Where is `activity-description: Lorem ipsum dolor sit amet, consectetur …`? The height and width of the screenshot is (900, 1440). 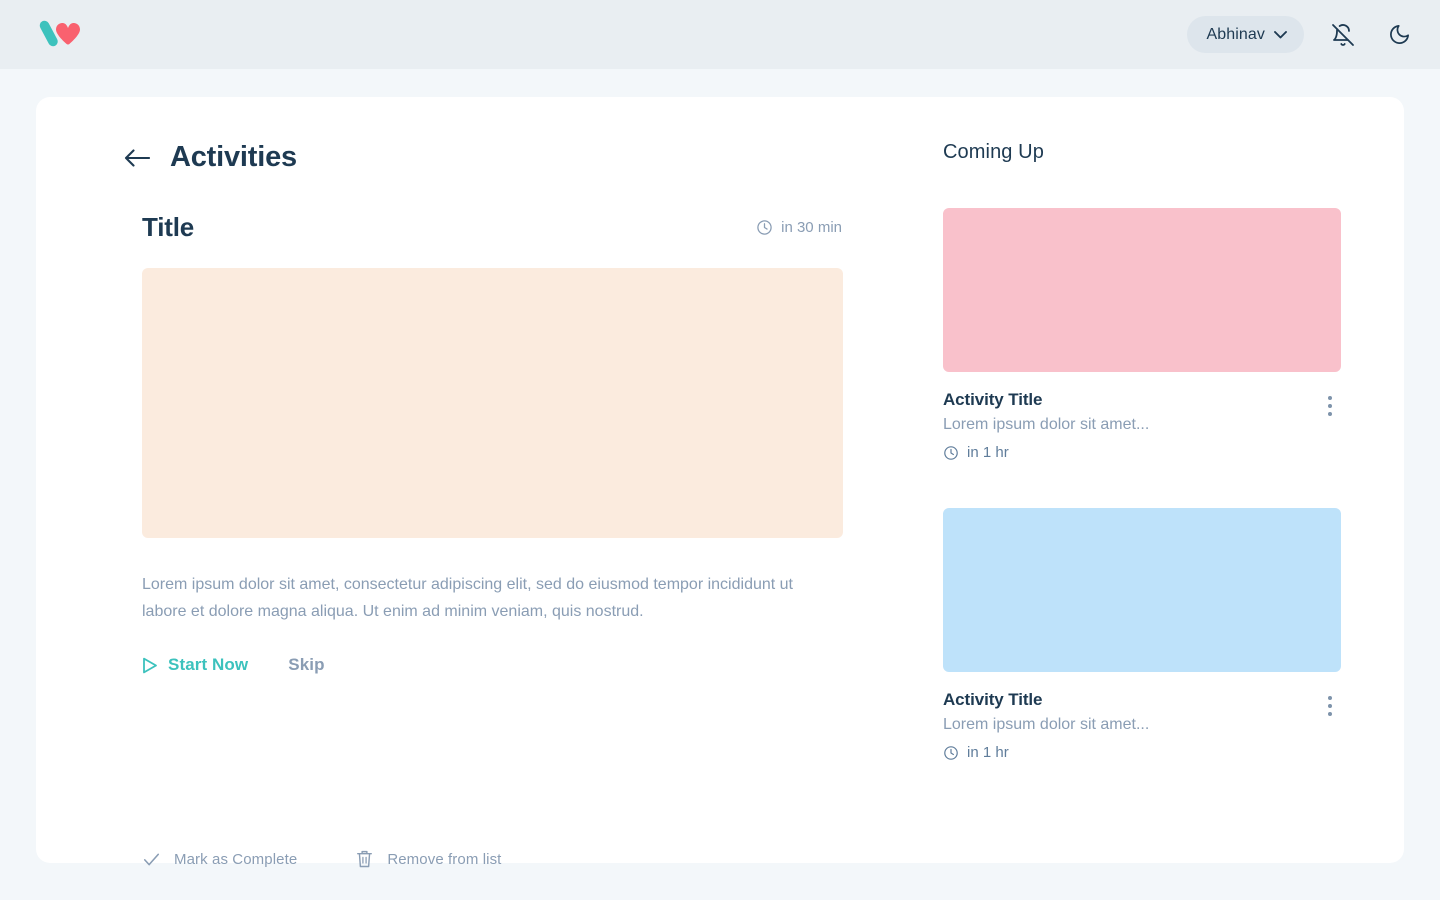
activity-description: Lorem ipsum dolor sit amet, consectetur … is located at coordinates (467, 598).